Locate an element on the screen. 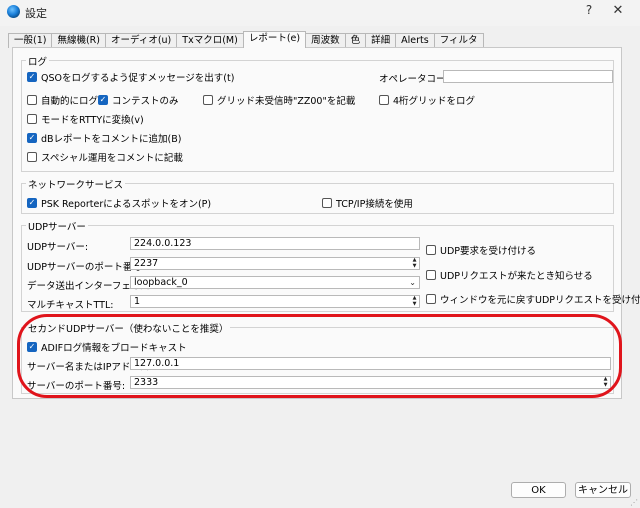  udp-group-title: UDPサーバー is located at coordinates (57, 226).